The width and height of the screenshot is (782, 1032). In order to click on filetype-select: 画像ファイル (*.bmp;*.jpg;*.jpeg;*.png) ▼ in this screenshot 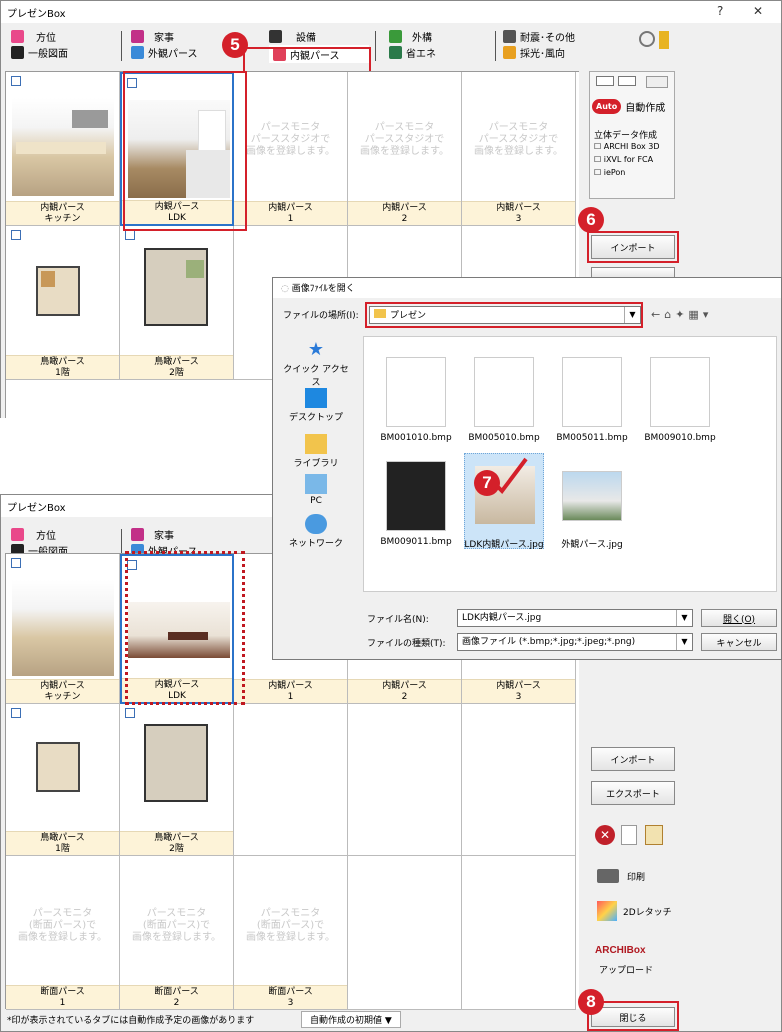, I will do `click(575, 642)`.